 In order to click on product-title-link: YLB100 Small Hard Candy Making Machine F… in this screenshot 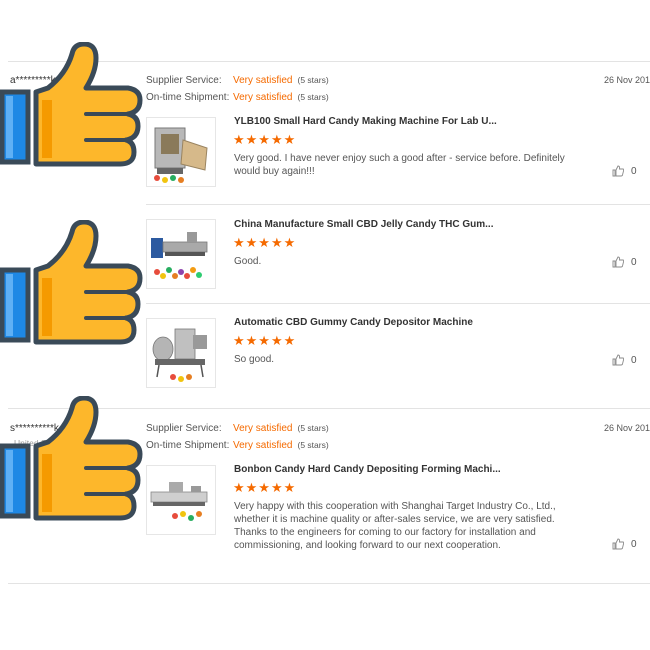, I will do `click(365, 121)`.